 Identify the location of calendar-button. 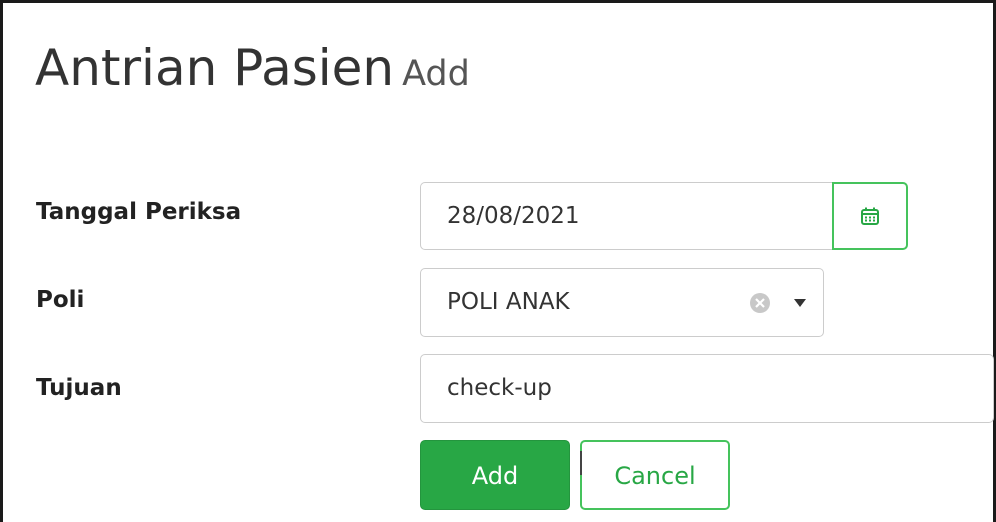
(870, 216).